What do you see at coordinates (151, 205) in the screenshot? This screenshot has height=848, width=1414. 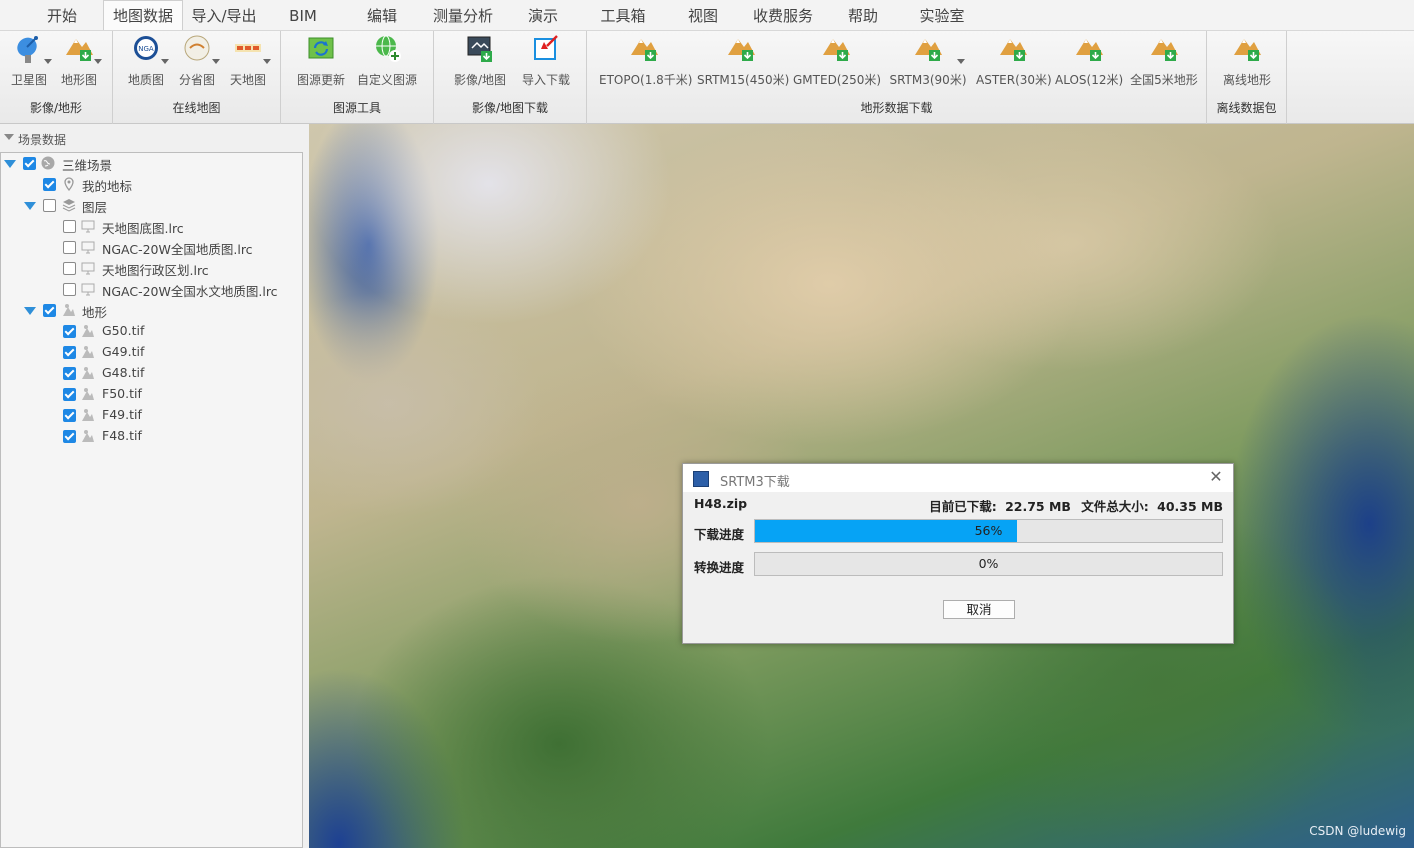 I see `tree-node-layers: 图层` at bounding box center [151, 205].